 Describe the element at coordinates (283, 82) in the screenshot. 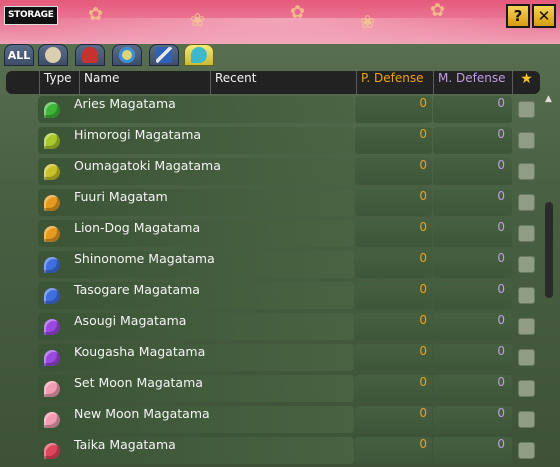

I see `column-recent: Recent` at that location.